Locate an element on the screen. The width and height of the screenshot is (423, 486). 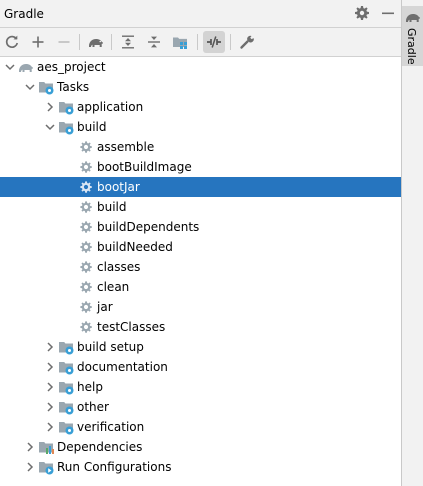
tree-row-label: aes_project is located at coordinates (71, 67).